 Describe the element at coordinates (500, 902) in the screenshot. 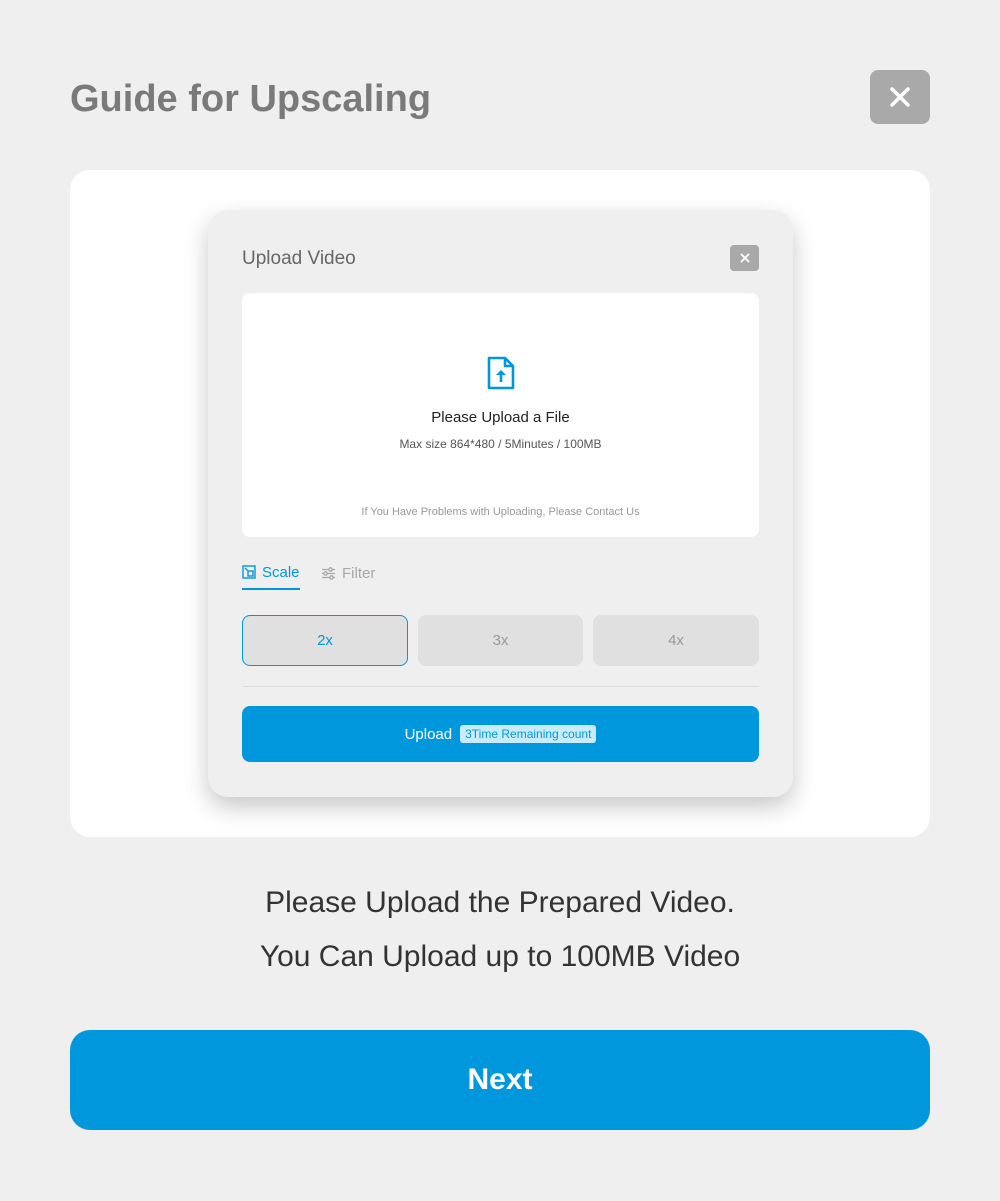

I see `description-line-1: Please Upload the Prepared Video.` at that location.